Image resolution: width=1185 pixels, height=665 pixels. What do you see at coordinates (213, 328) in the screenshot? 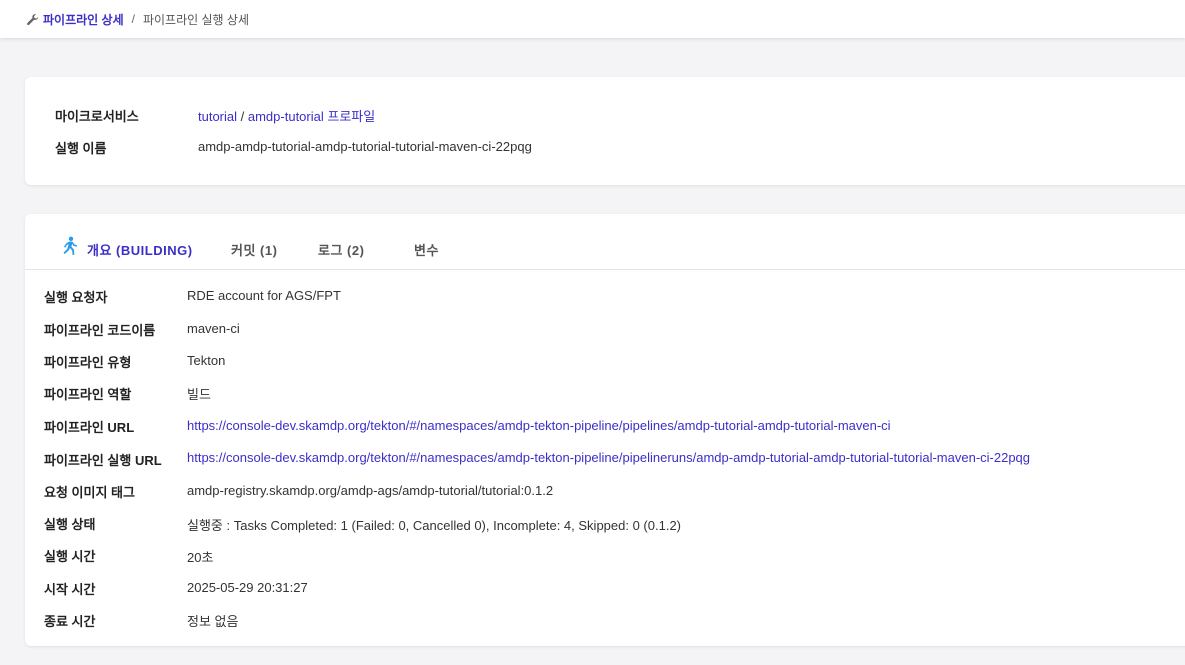
I see `detail-value-code-name: maven-ci` at bounding box center [213, 328].